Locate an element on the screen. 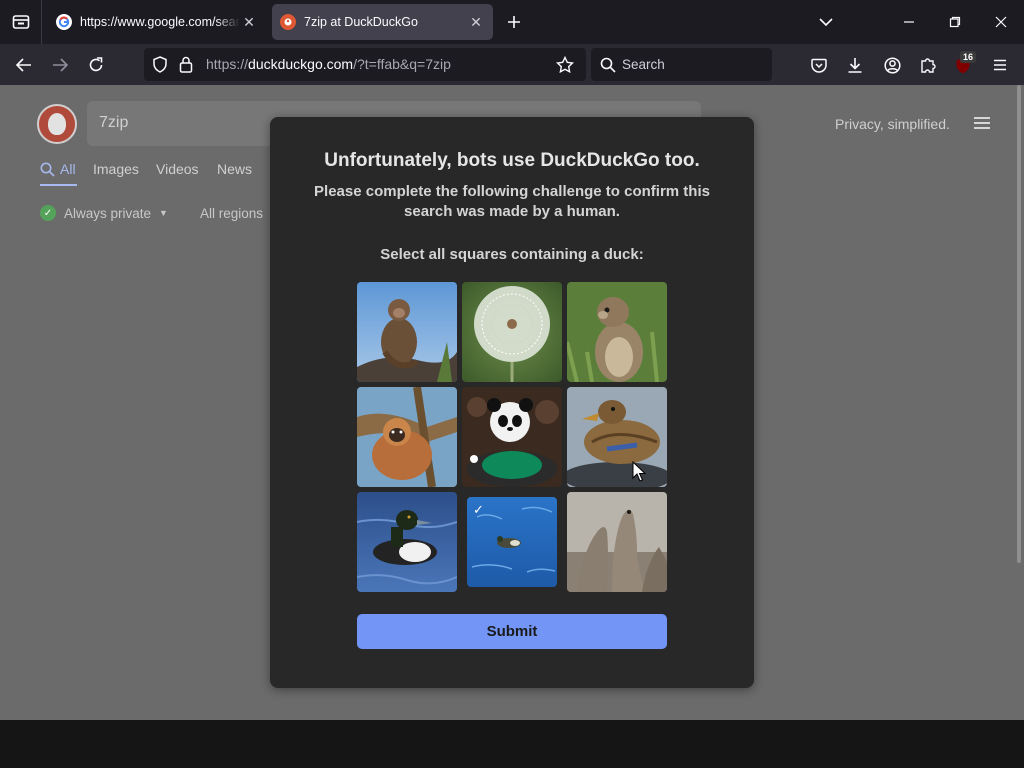 This screenshot has height=768, width=1024. challenge-tile-seals is located at coordinates (617, 542).